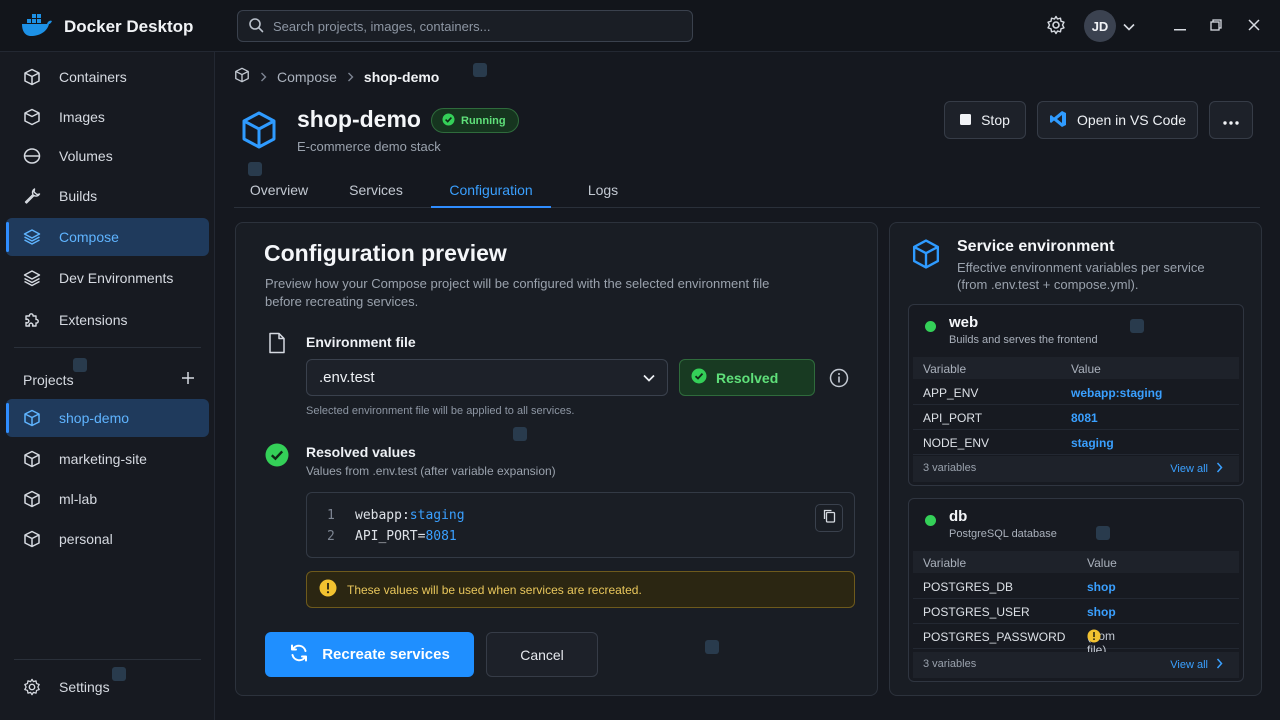 This screenshot has height=720, width=1280. Describe the element at coordinates (1056, 26) in the screenshot. I see `settings-gear-button` at that location.